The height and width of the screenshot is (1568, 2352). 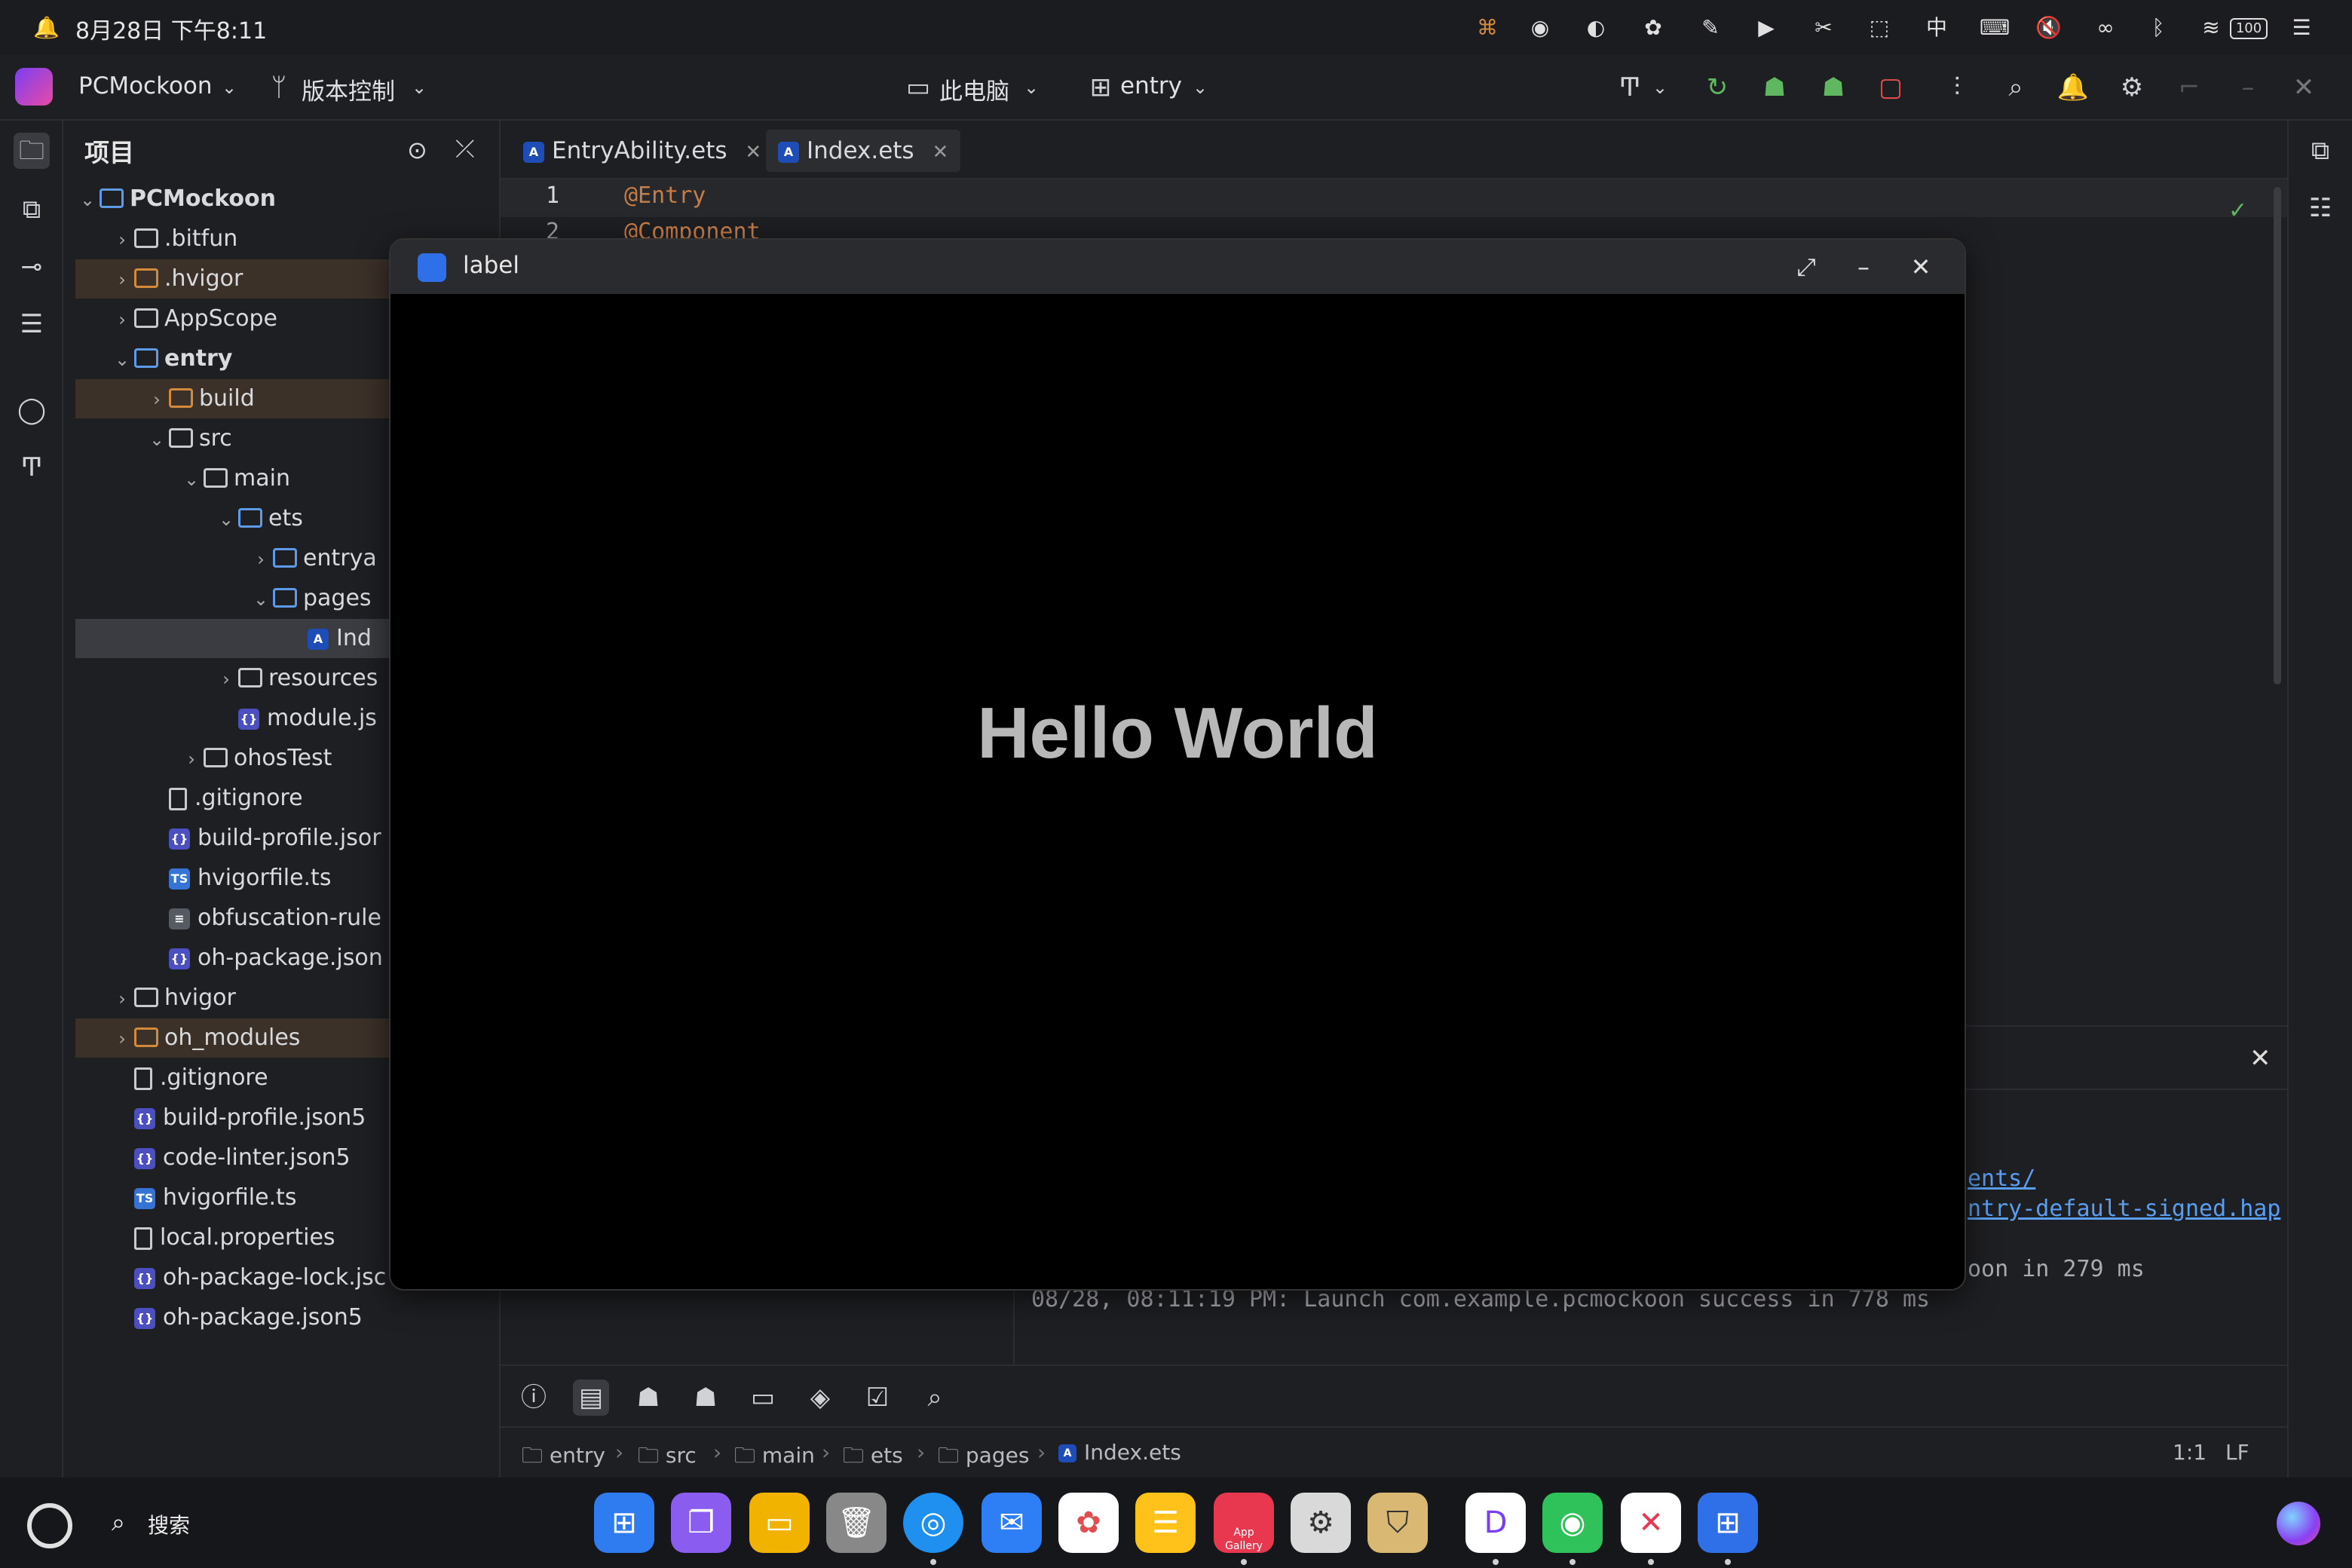 What do you see at coordinates (144, 1118) in the screenshot?
I see `json-file-icon: {}` at bounding box center [144, 1118].